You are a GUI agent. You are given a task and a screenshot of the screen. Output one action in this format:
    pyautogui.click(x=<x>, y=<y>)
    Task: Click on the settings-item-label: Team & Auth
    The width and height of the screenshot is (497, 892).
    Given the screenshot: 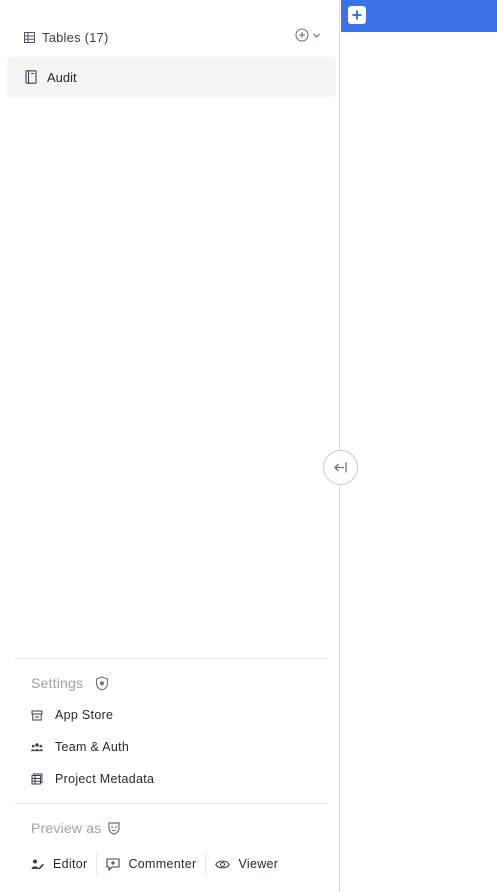 What is the action you would take?
    pyautogui.click(x=92, y=747)
    